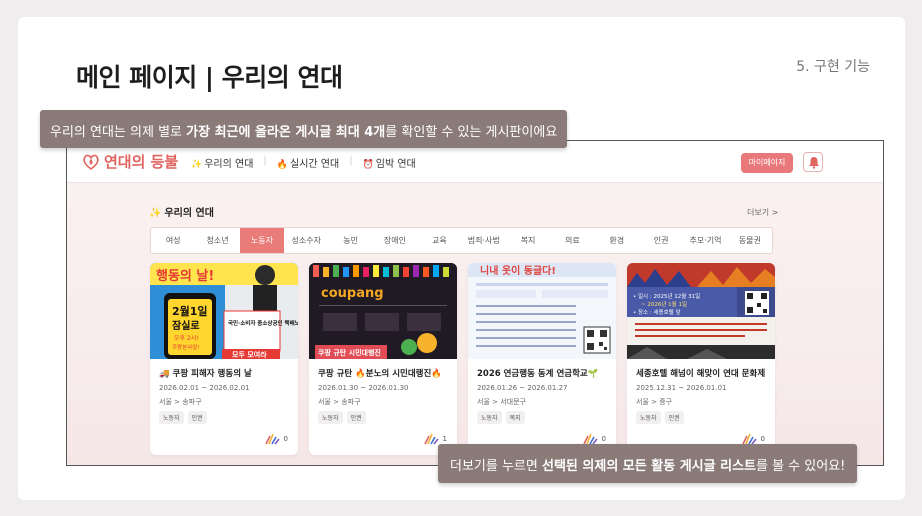  Describe the element at coordinates (762, 212) in the screenshot. I see `more-link: 더보기 >` at that location.